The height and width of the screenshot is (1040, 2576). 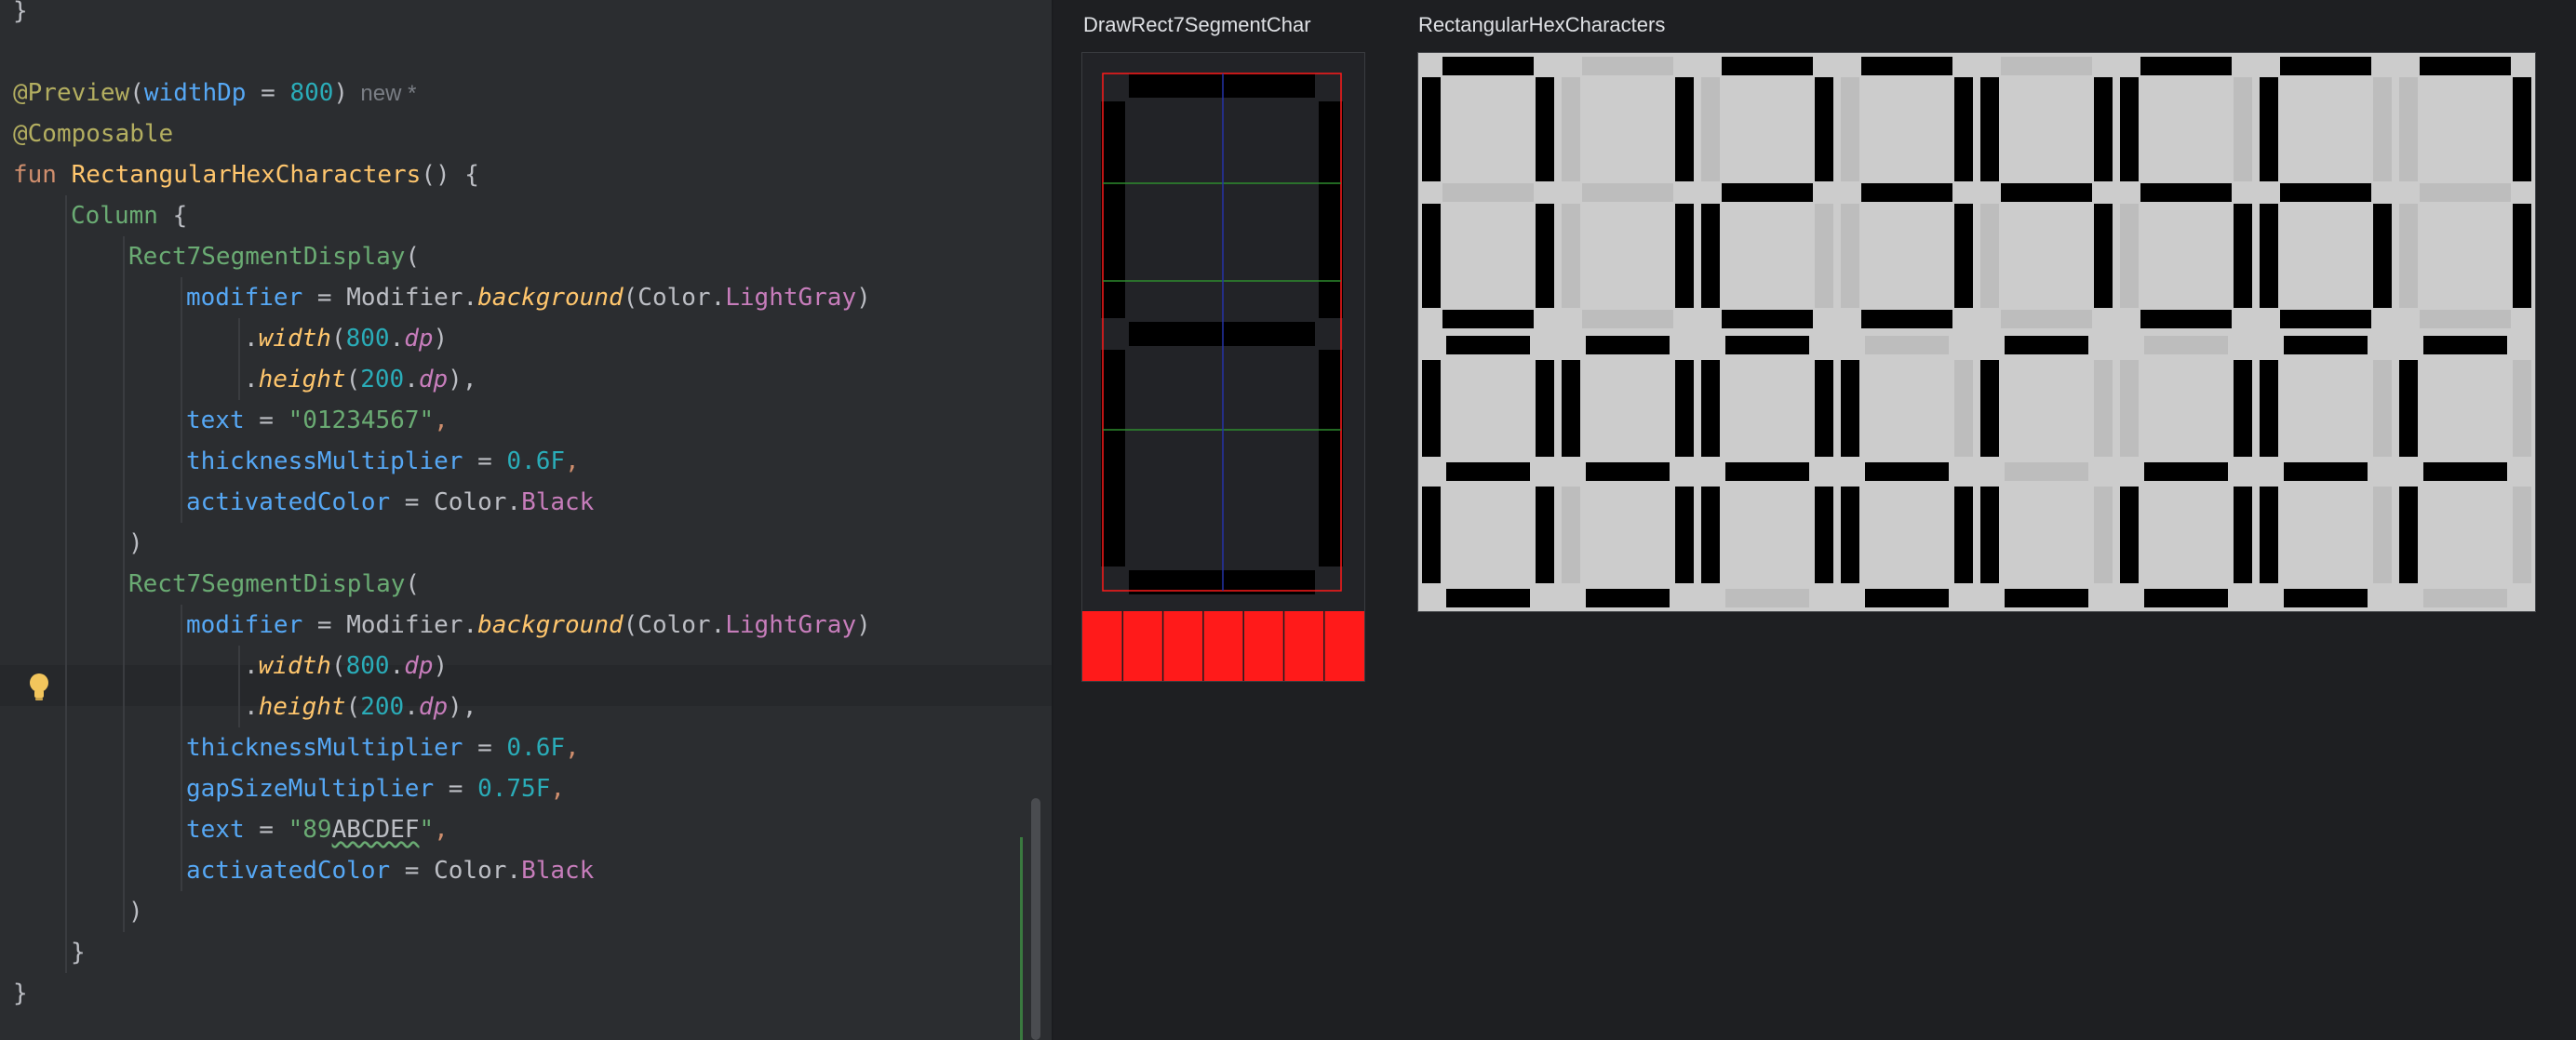 I want to click on code-token: width, so click(x=294, y=339).